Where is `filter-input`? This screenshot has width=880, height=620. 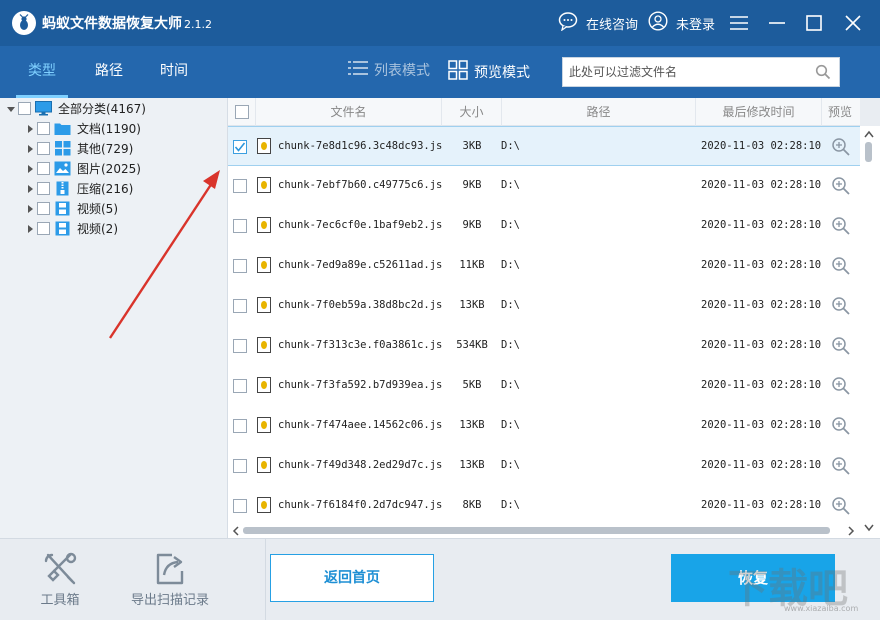
filter-input is located at coordinates (683, 72).